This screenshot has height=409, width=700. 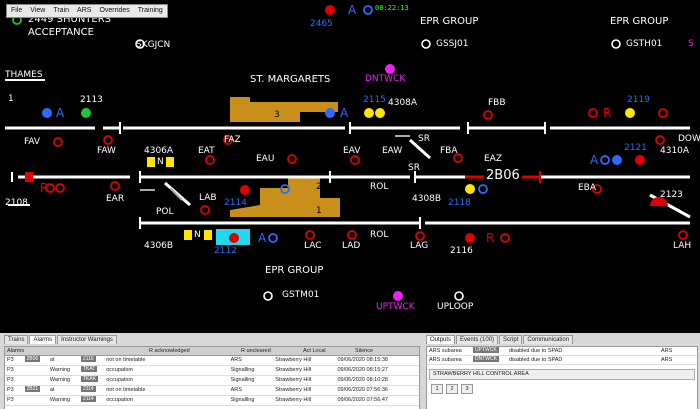 I want to click on label-lah: LAH, so click(x=682, y=246).